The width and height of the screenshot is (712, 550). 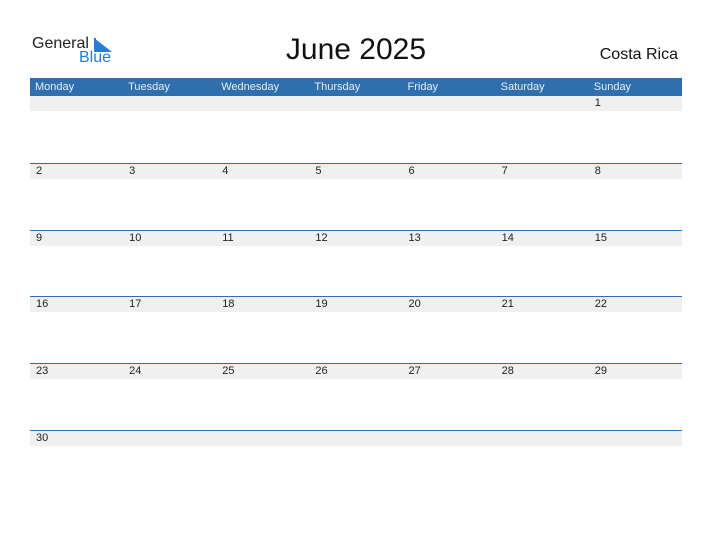 I want to click on day-cell: 29, so click(x=600, y=371).